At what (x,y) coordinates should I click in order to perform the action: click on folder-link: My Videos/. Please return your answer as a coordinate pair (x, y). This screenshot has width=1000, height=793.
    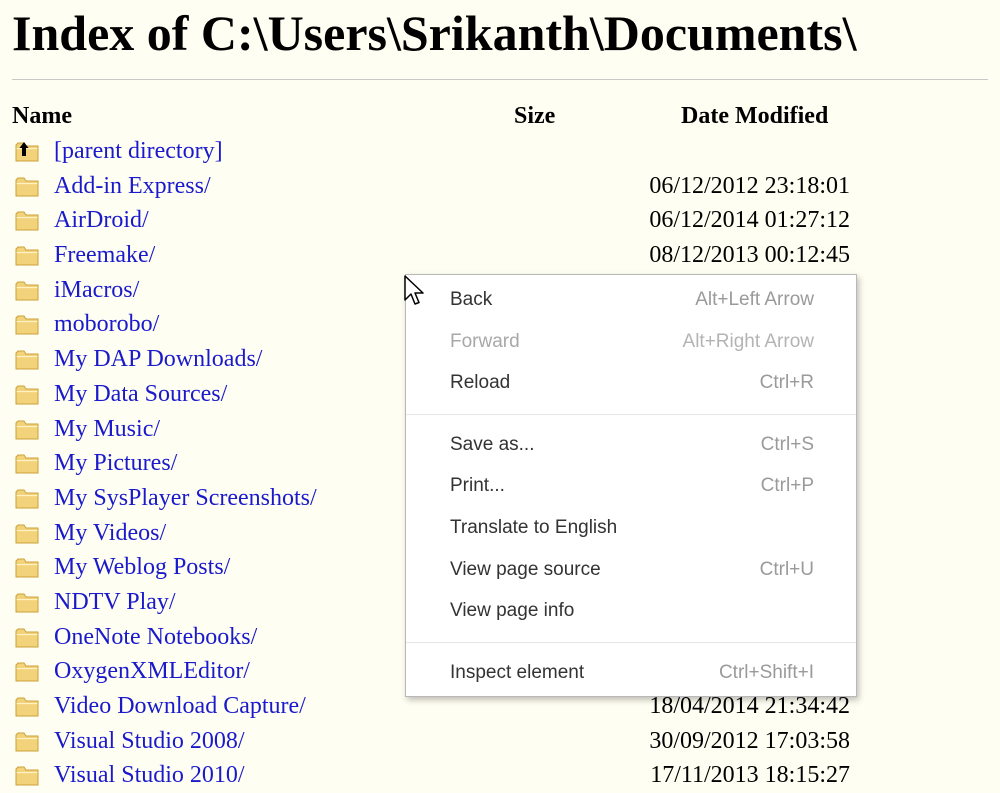
    Looking at the image, I should click on (110, 533).